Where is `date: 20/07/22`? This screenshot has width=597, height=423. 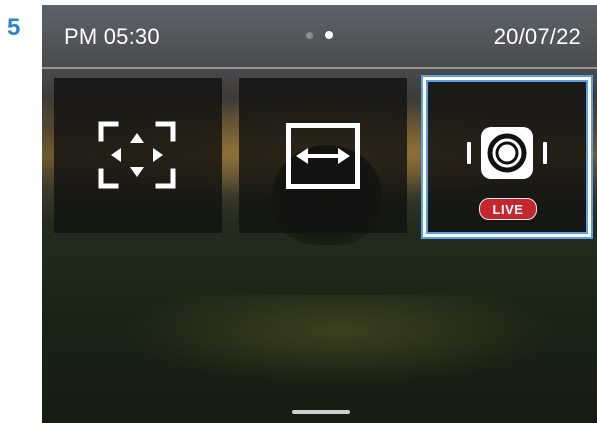 date: 20/07/22 is located at coordinates (537, 36).